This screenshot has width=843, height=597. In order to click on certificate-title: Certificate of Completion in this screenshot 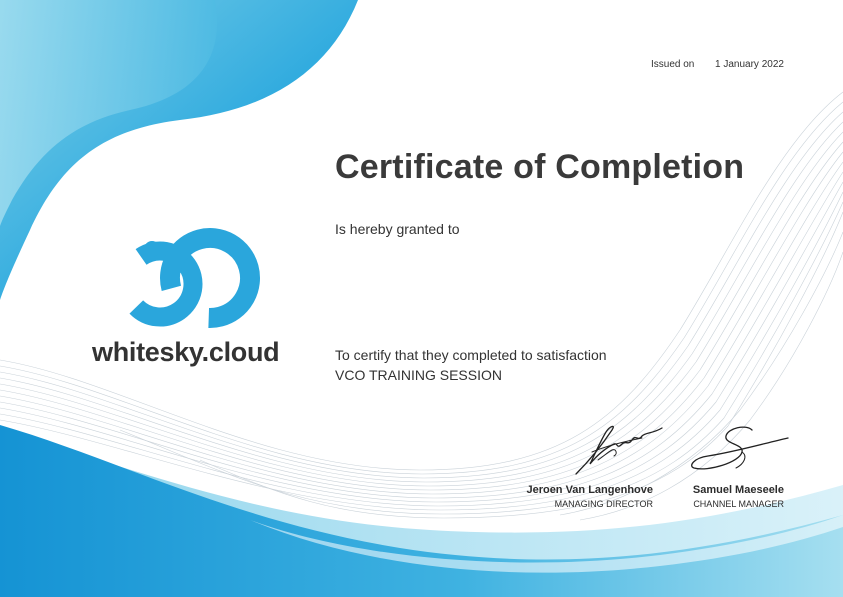, I will do `click(540, 167)`.